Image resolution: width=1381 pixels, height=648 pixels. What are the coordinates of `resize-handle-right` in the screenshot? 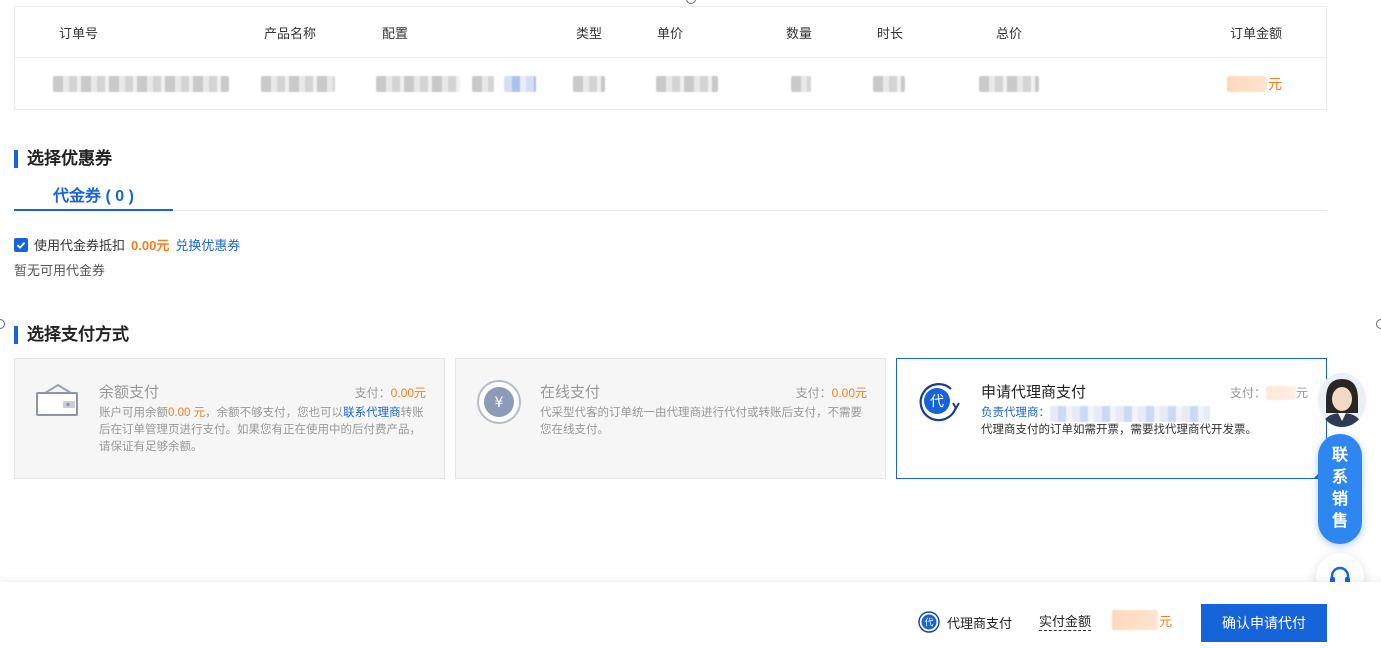 It's located at (1378, 324).